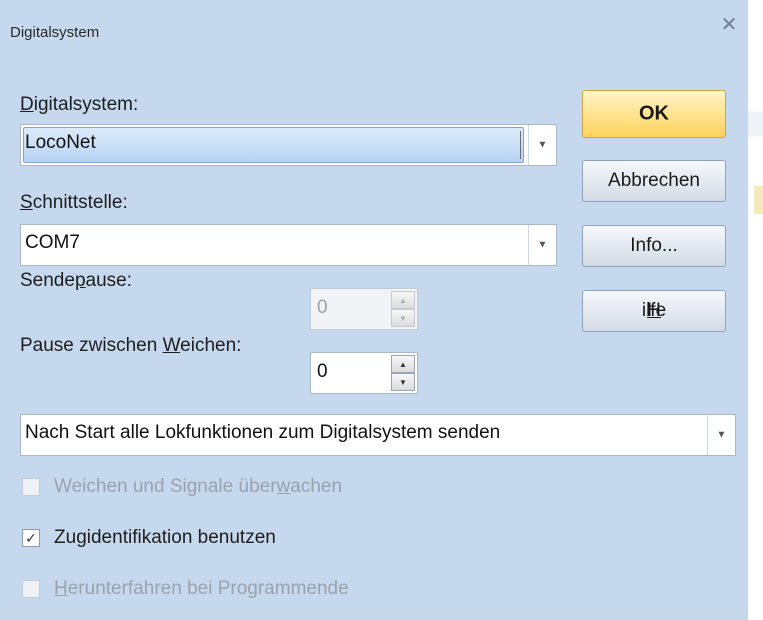  I want to click on schnittstelle-value: COM7, so click(52, 242).